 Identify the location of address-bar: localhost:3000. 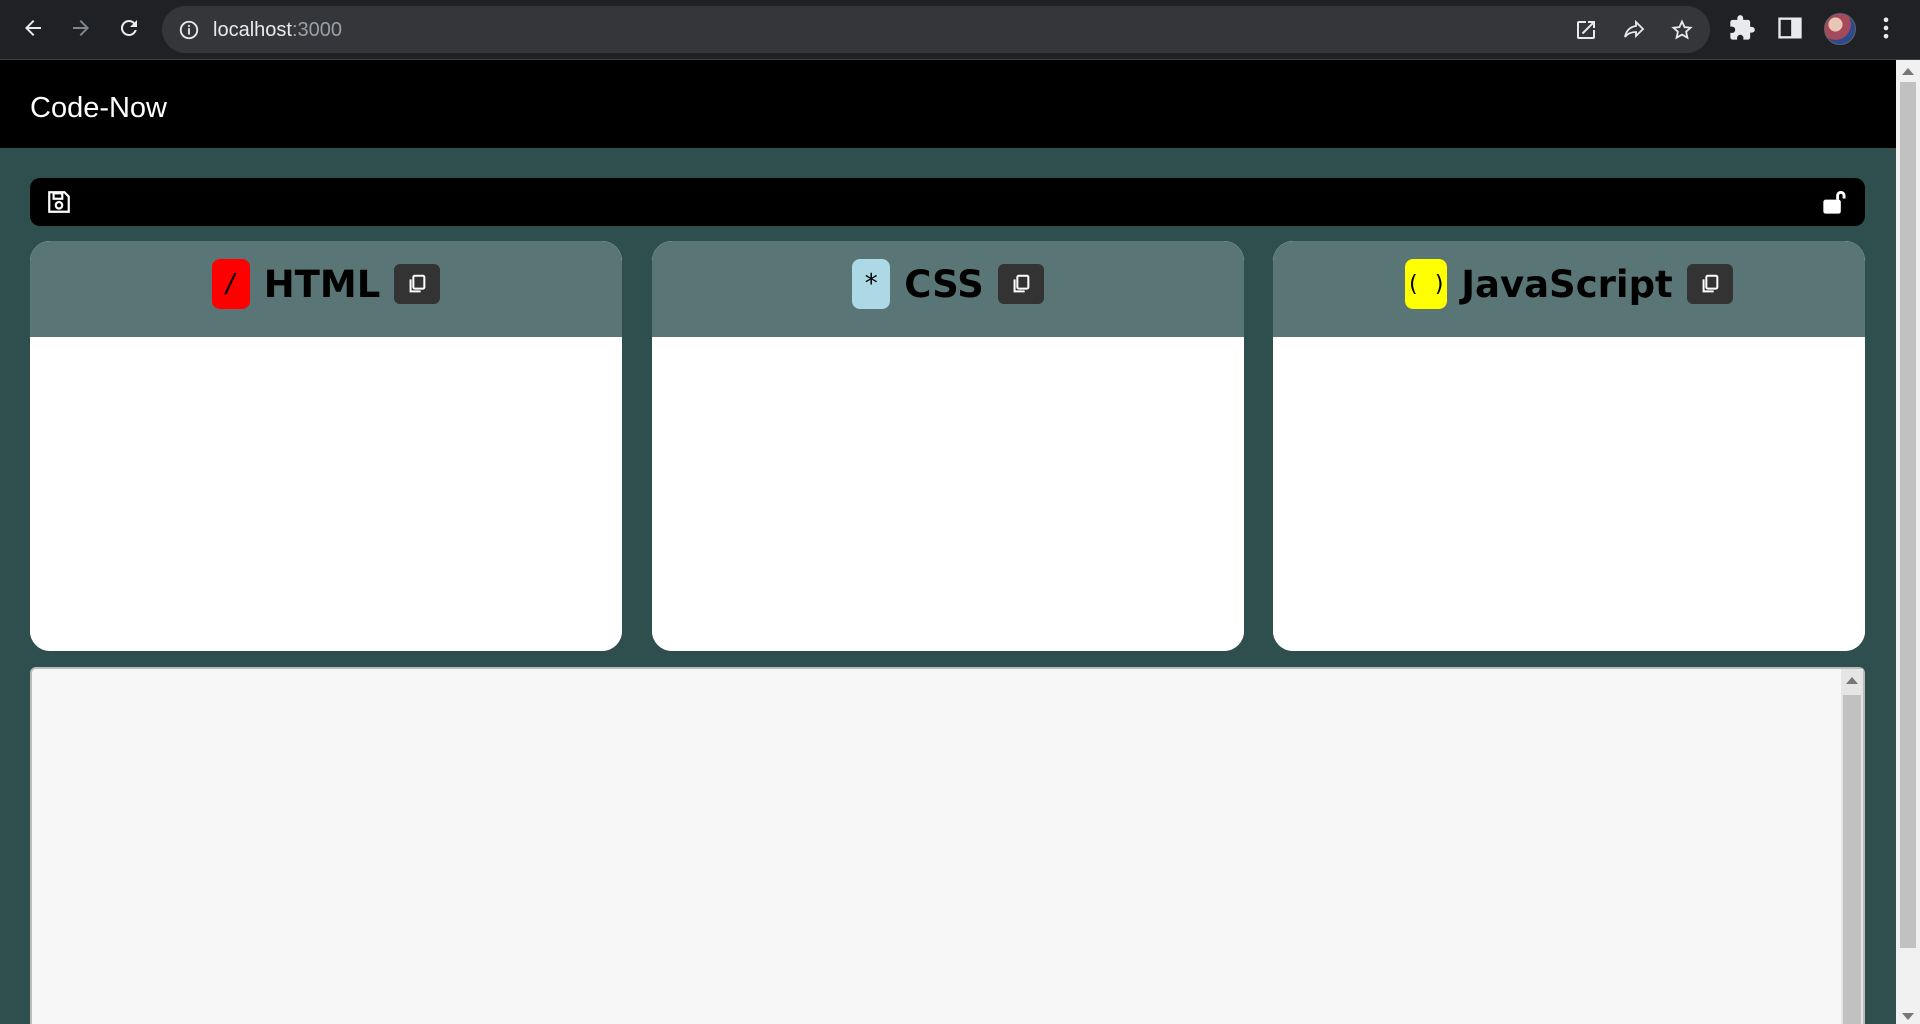
(936, 29).